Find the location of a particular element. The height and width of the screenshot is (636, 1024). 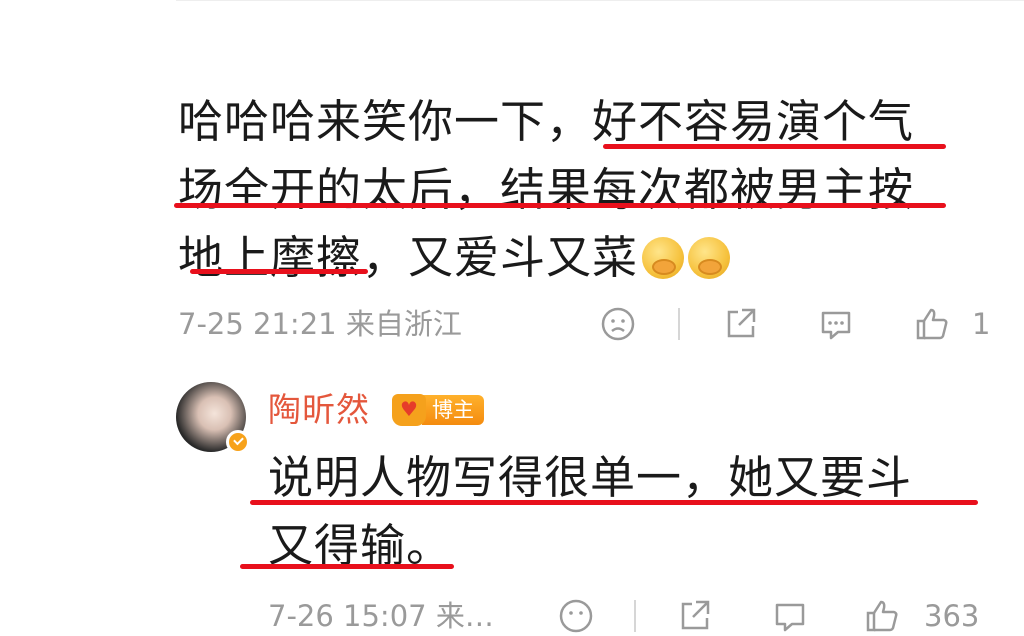

like-count: 1 is located at coordinates (981, 324).